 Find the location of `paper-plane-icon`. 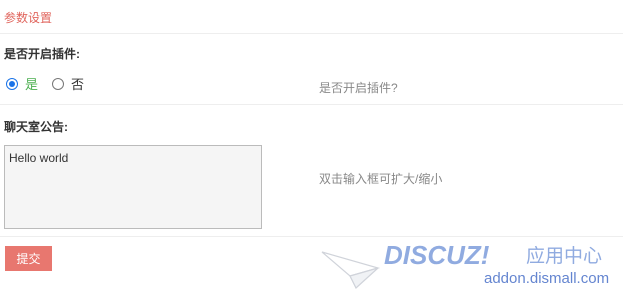

paper-plane-icon is located at coordinates (351, 270).